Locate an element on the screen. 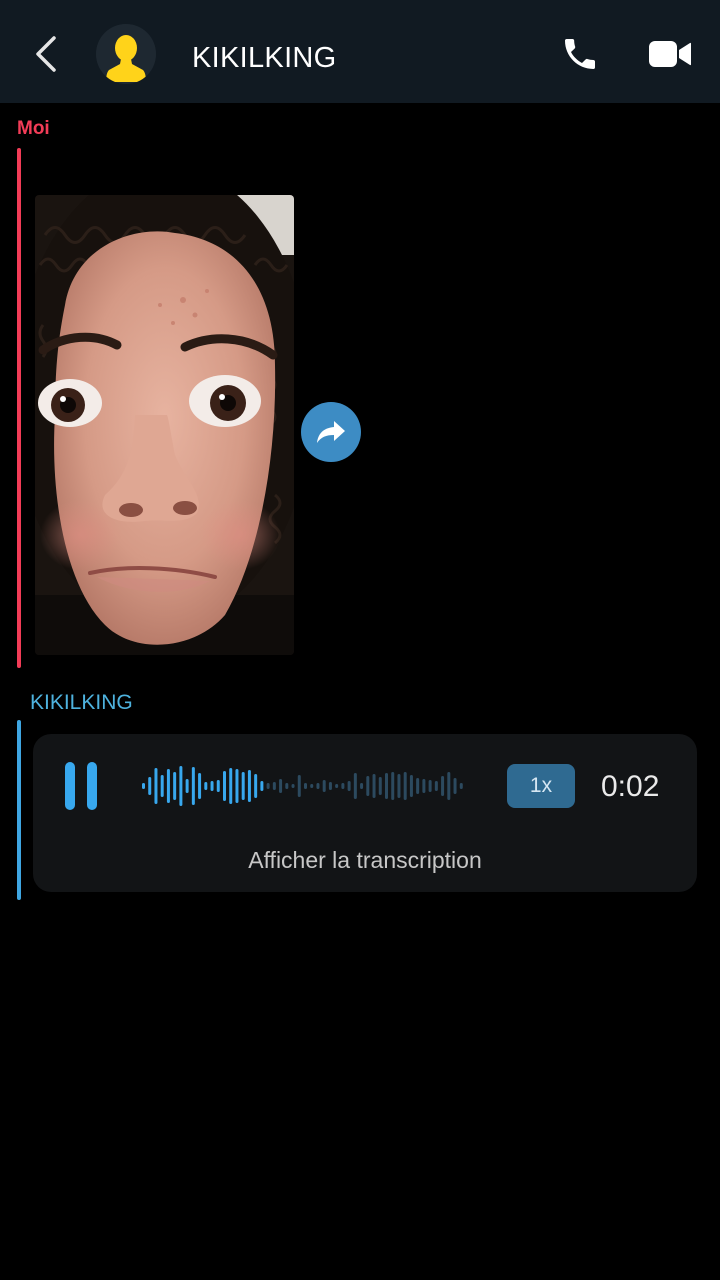  pause-icon-bar-right is located at coordinates (92, 786).